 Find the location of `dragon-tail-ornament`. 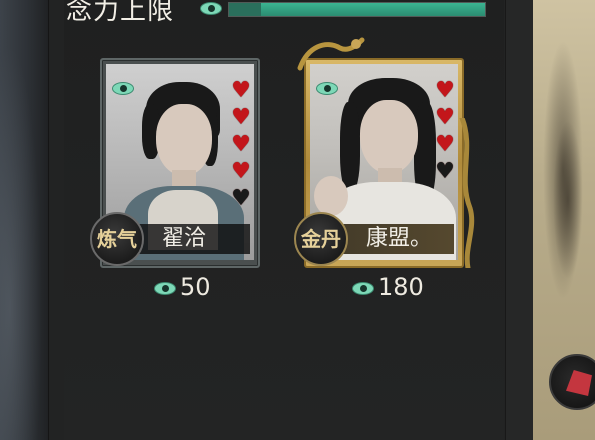

dragon-tail-ornament is located at coordinates (467, 193).